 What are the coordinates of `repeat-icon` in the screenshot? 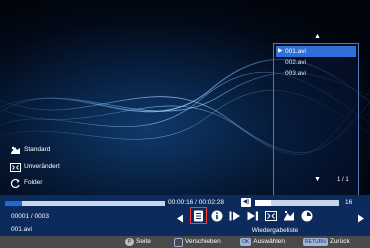 It's located at (15, 183).